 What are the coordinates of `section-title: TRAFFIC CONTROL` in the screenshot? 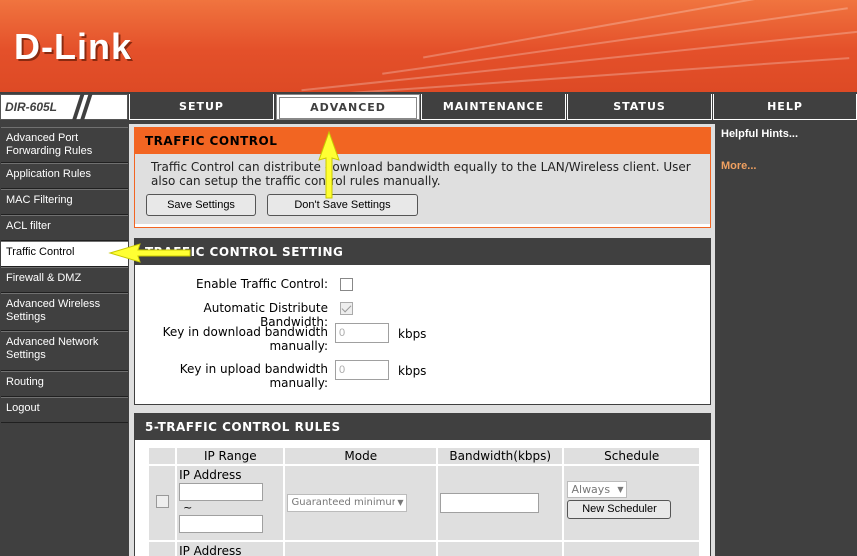 It's located at (422, 141).